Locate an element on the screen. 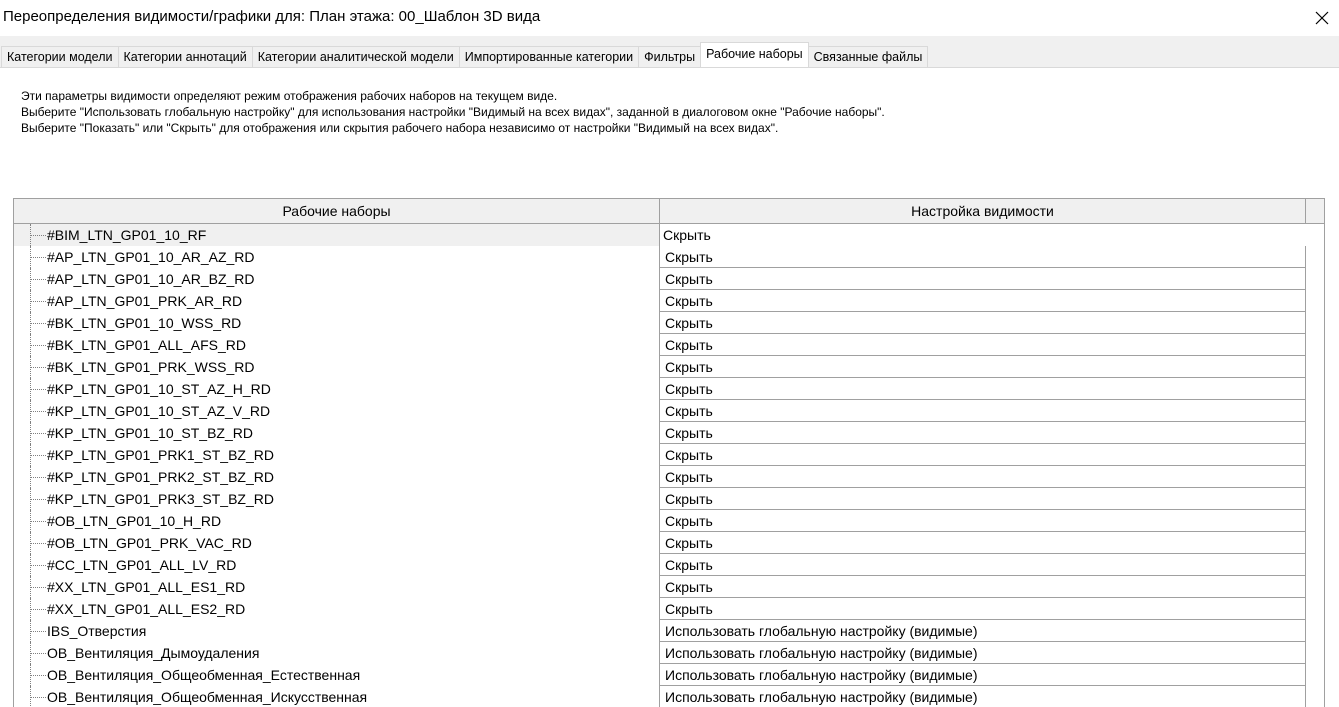 The width and height of the screenshot is (1339, 707). tab-1: Категории аннотаций is located at coordinates (185, 56).